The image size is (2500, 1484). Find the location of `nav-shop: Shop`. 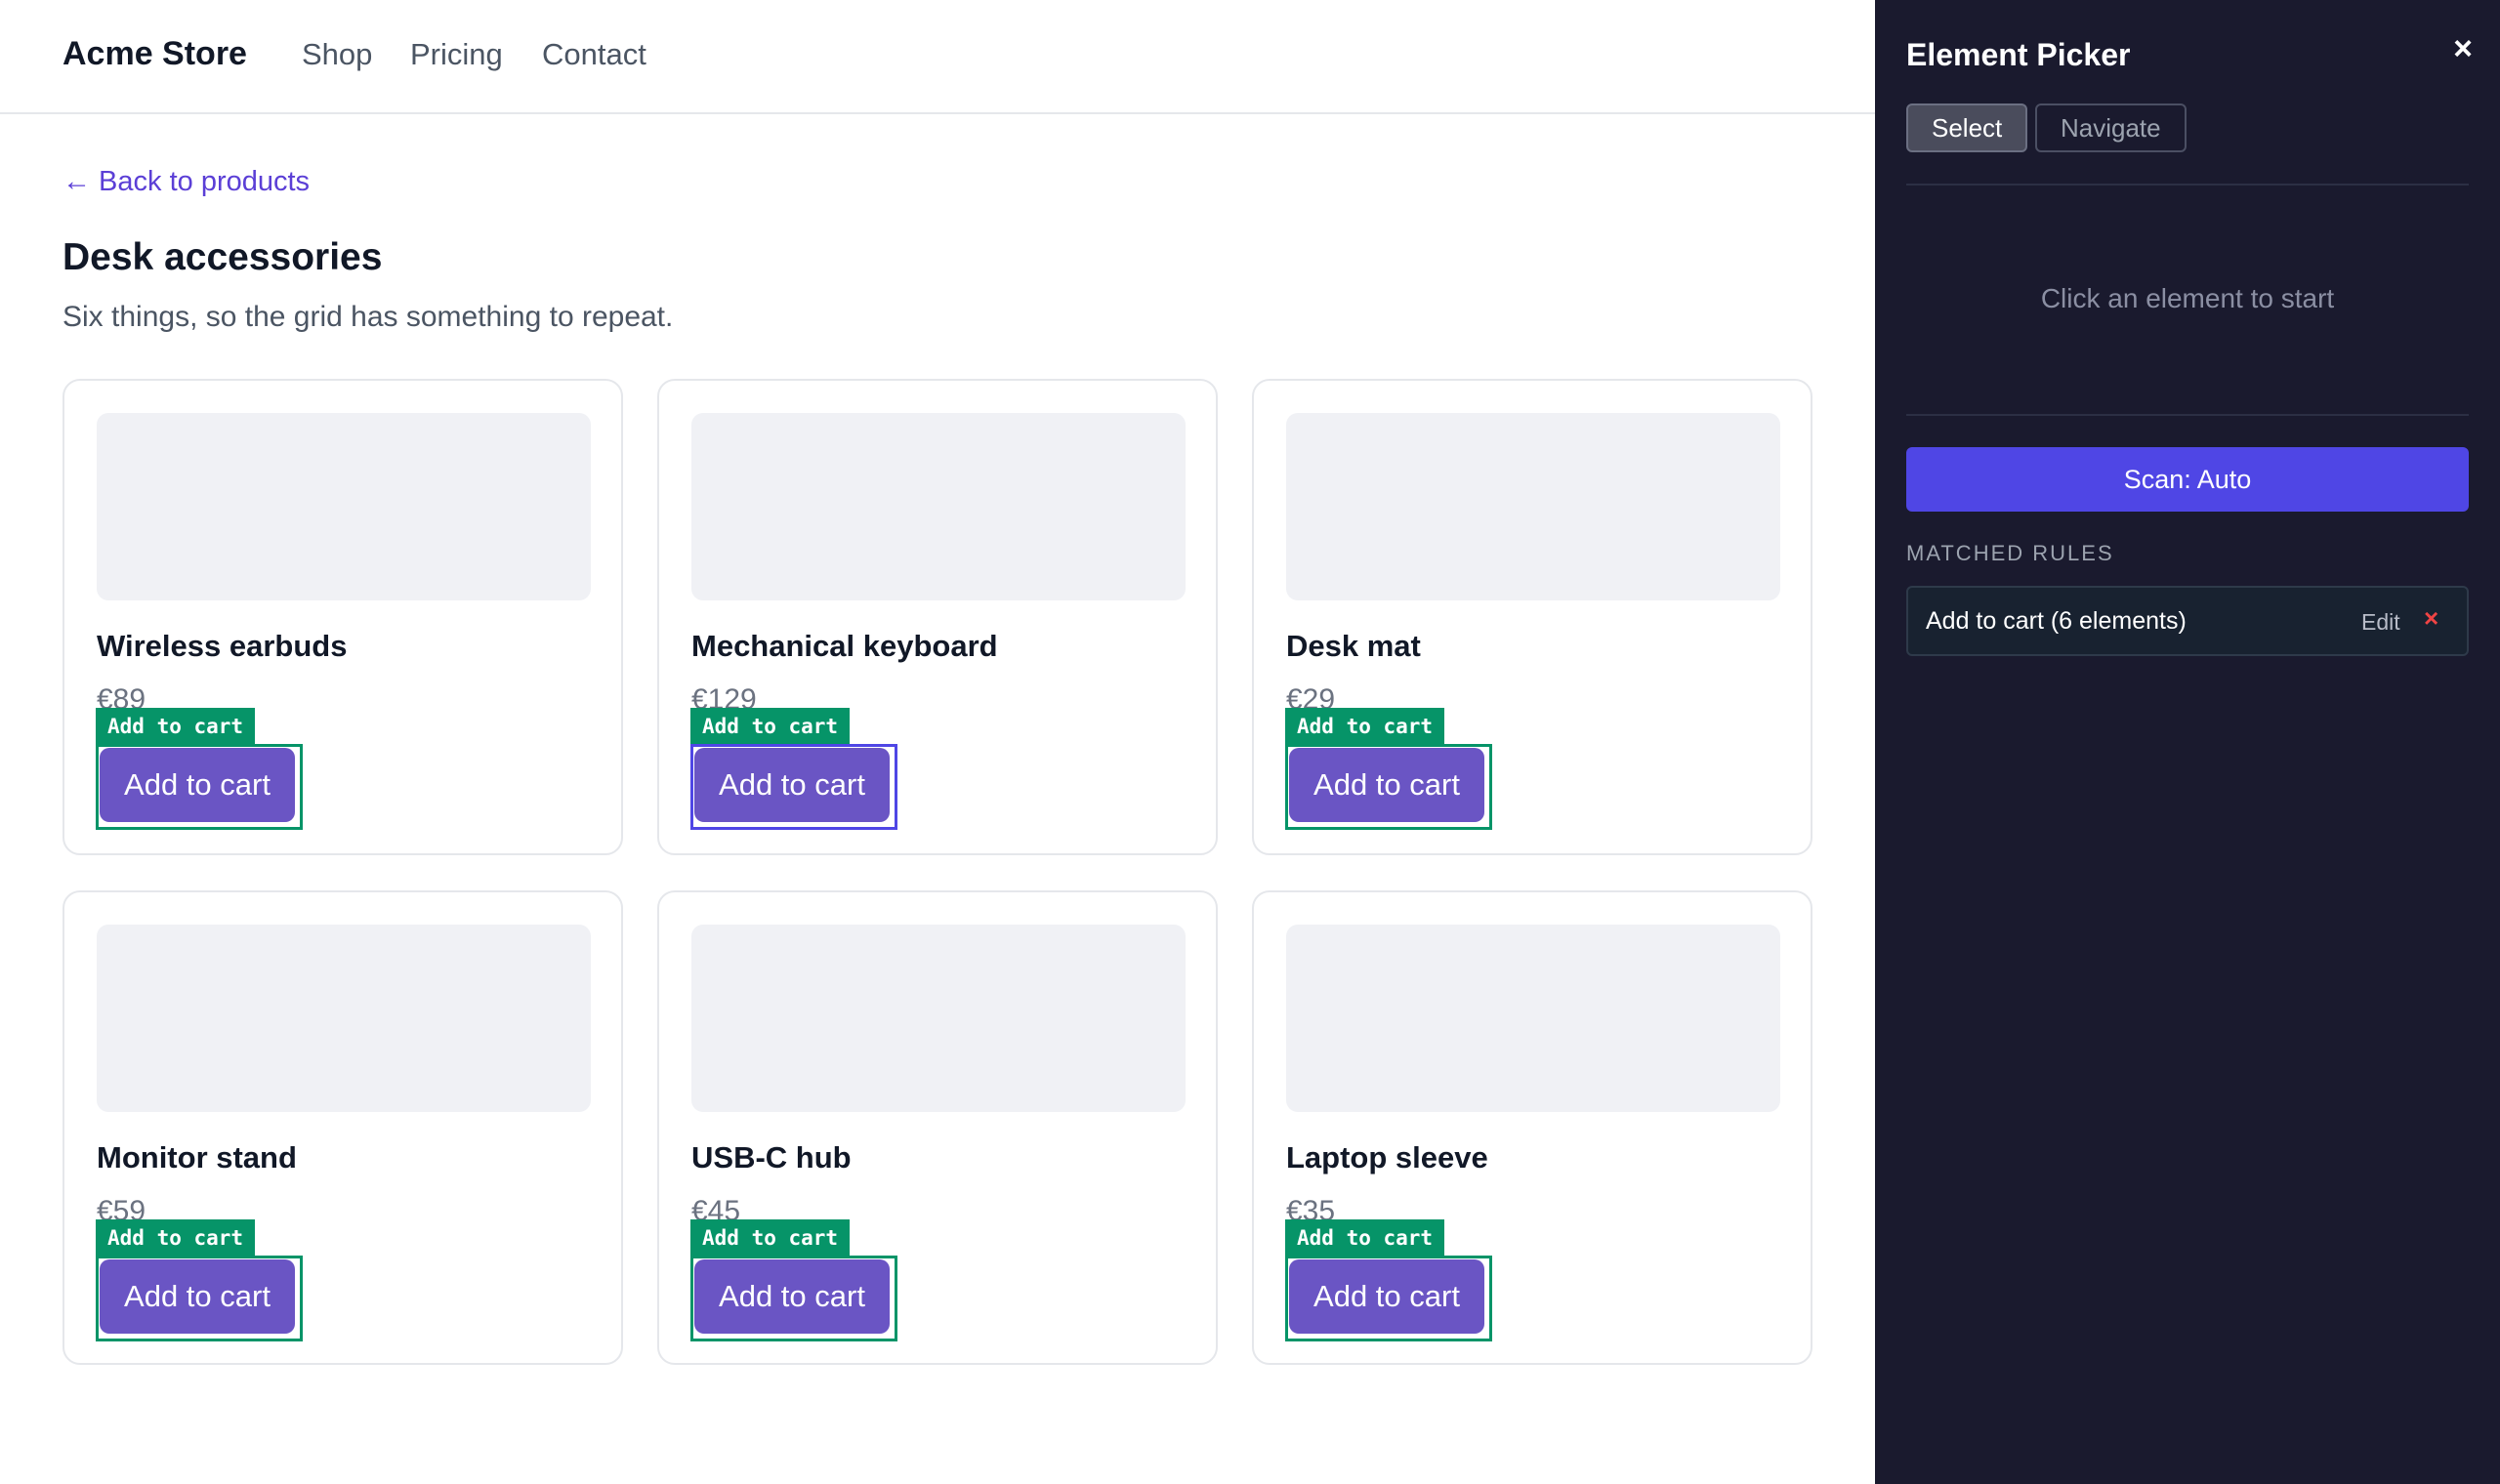

nav-shop: Shop is located at coordinates (337, 55).